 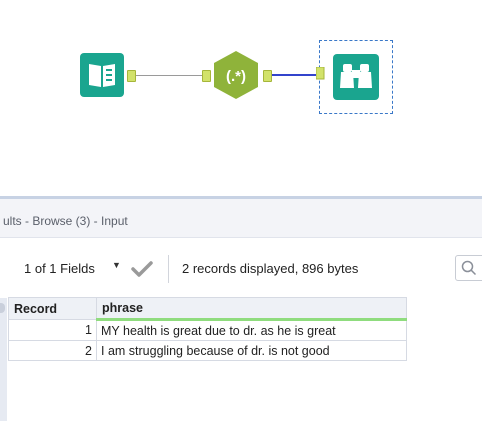 What do you see at coordinates (52, 330) in the screenshot?
I see `record-cell: 1` at bounding box center [52, 330].